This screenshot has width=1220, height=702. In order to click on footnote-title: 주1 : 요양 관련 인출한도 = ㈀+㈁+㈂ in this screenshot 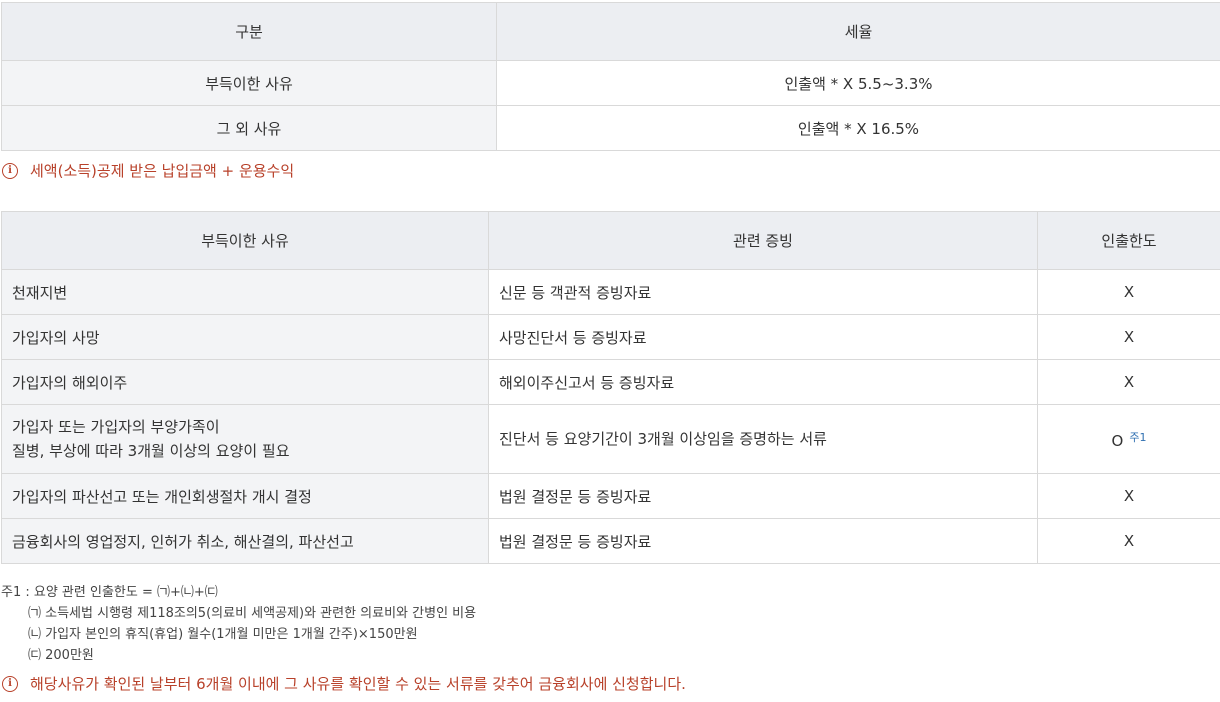, I will do `click(109, 592)`.